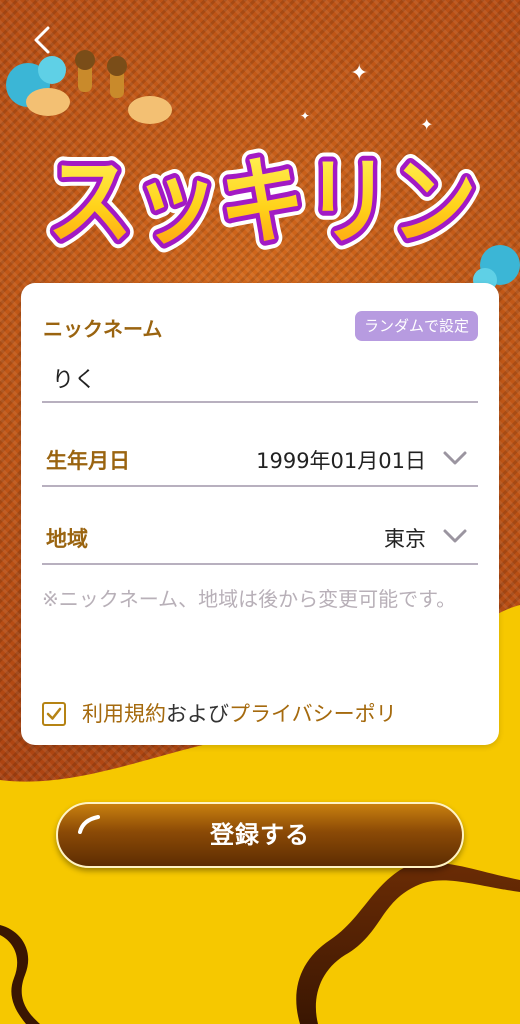 Image resolution: width=520 pixels, height=1024 pixels. What do you see at coordinates (67, 539) in the screenshot?
I see `region-label: 地域` at bounding box center [67, 539].